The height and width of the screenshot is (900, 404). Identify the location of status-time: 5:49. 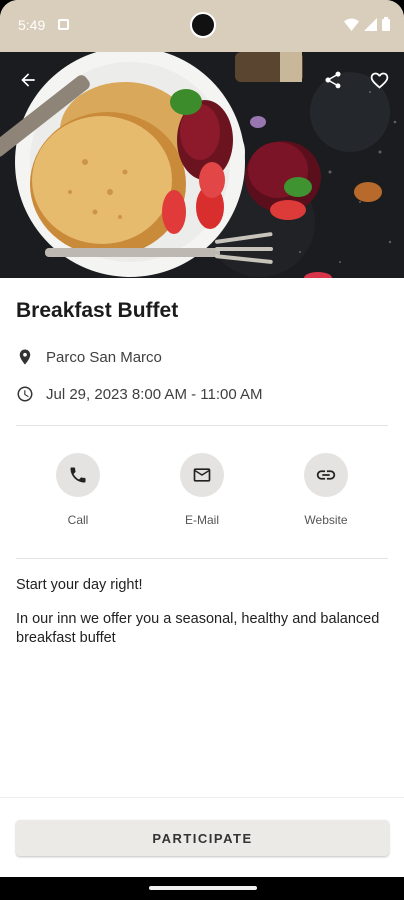
(32, 25).